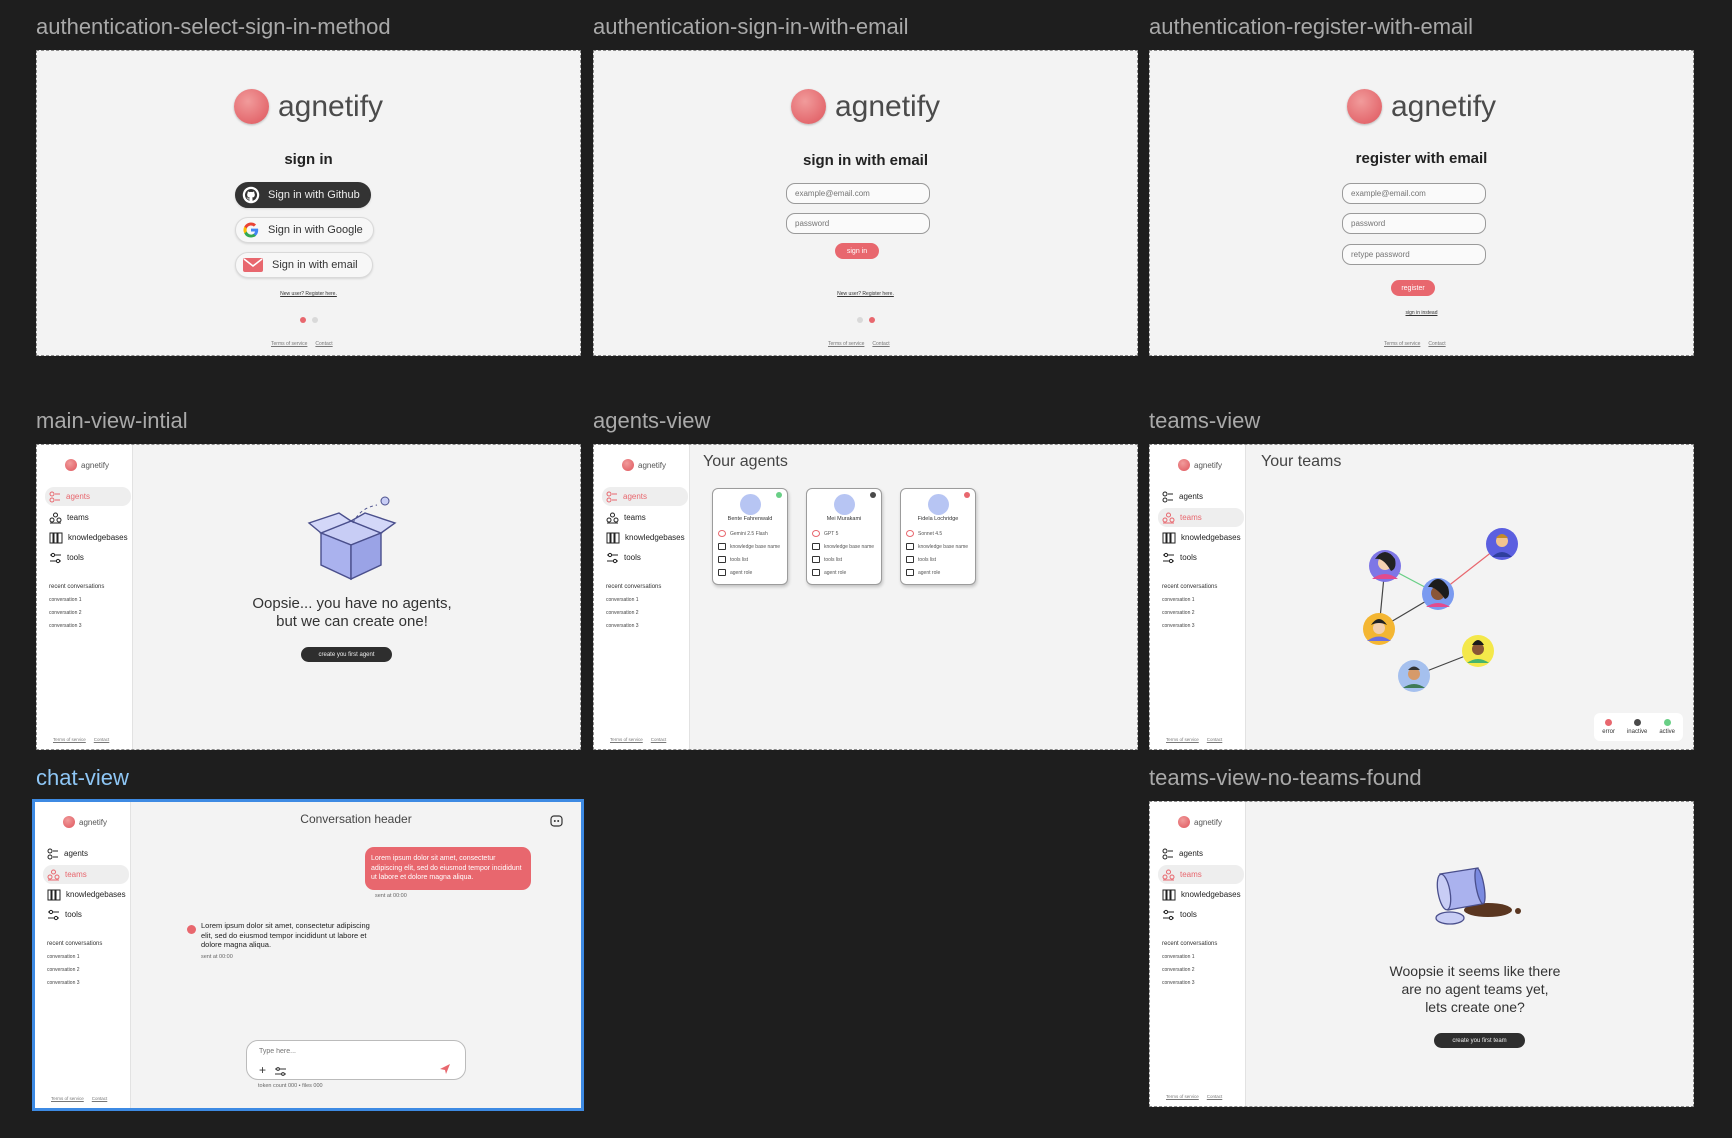 This screenshot has height=1138, width=1732. Describe the element at coordinates (1191, 853) in the screenshot. I see `sidebar-item-label: agents` at that location.